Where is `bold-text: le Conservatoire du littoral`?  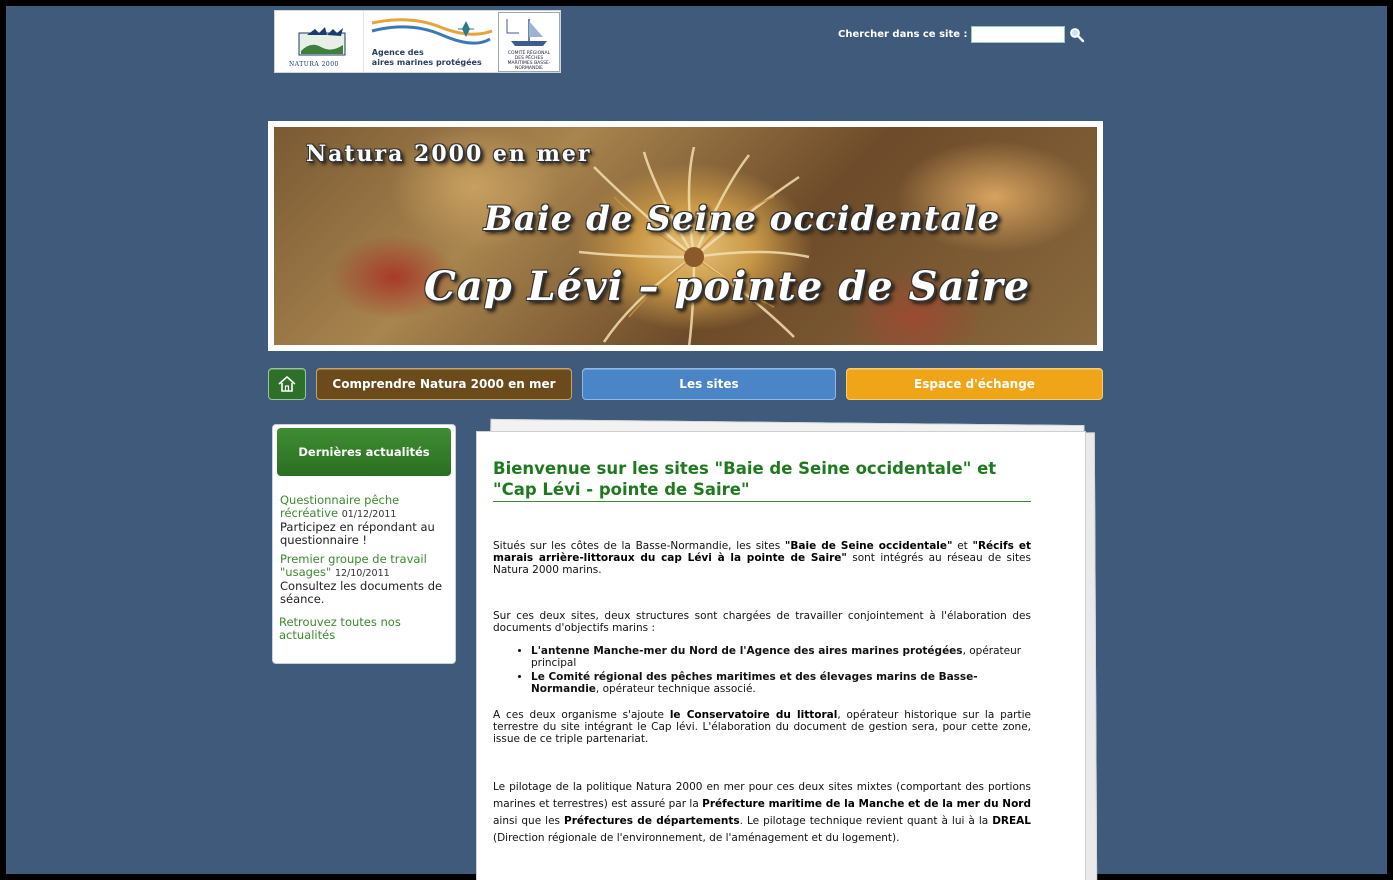
bold-text: le Conservatoire du littoral is located at coordinates (753, 715).